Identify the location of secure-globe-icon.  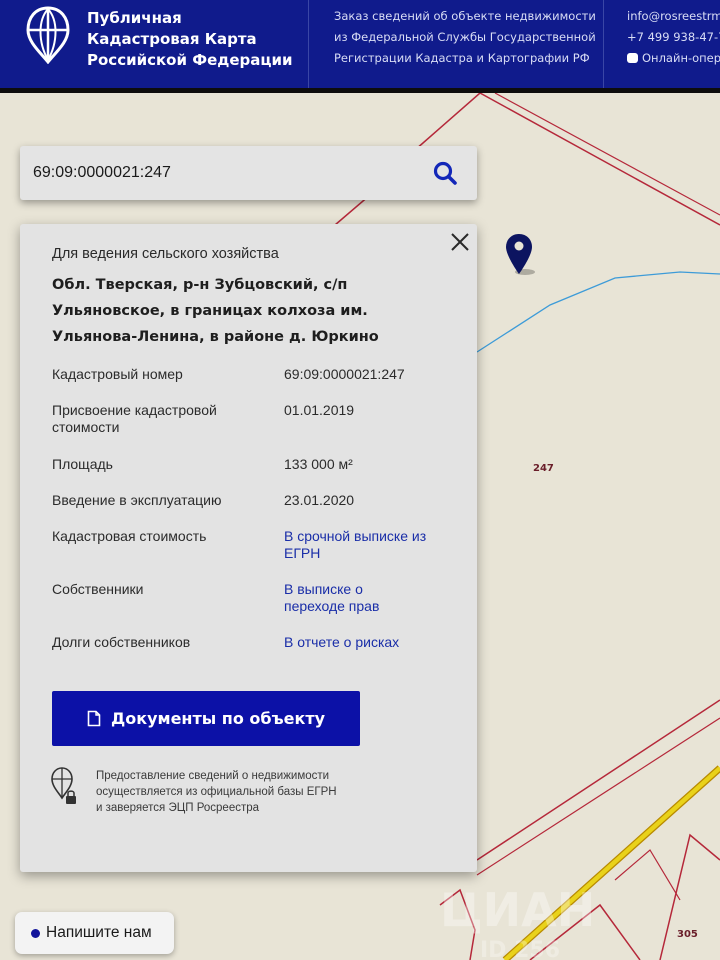
(63, 785).